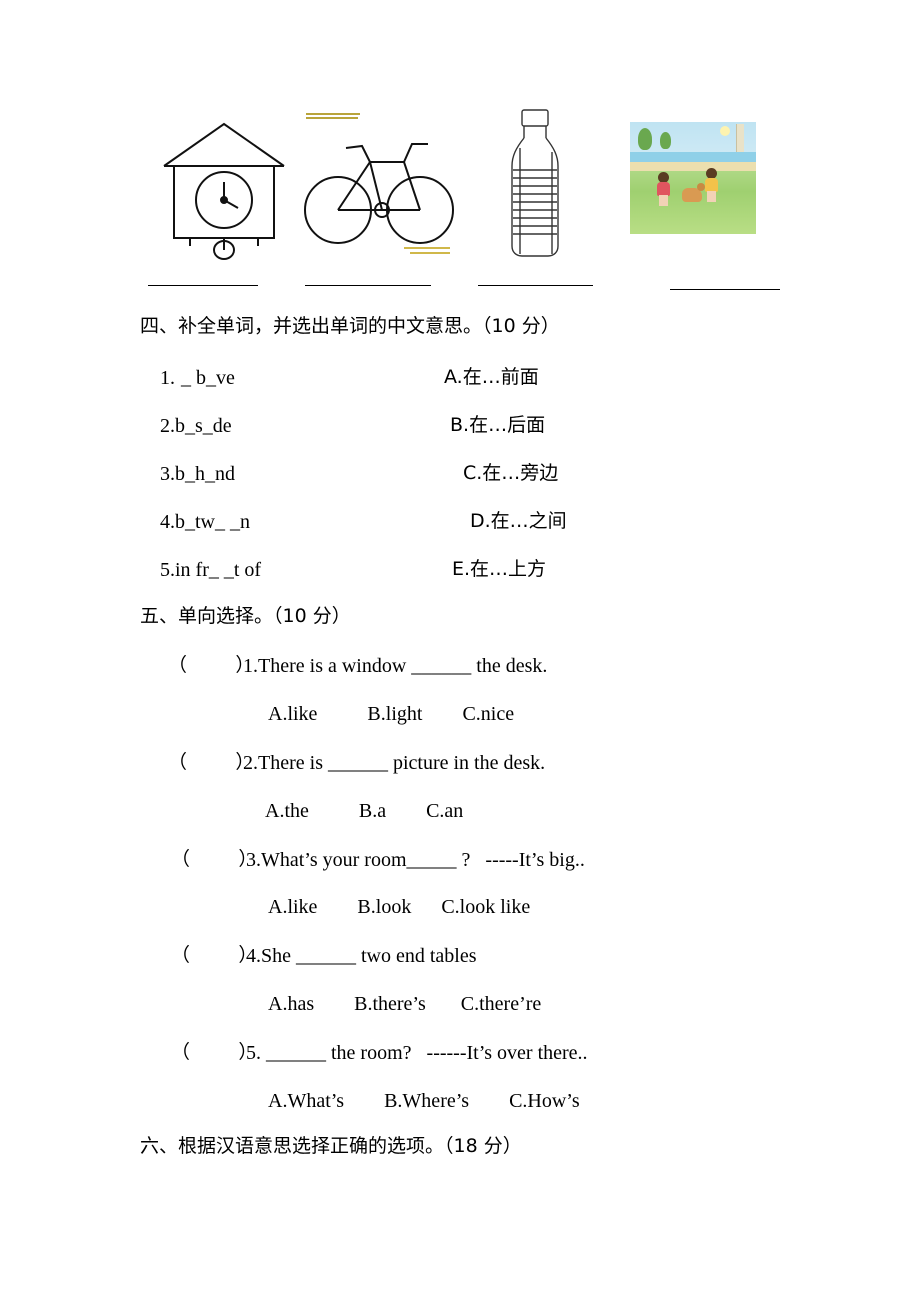  I want to click on water-bottle-drawing, so click(535, 184).